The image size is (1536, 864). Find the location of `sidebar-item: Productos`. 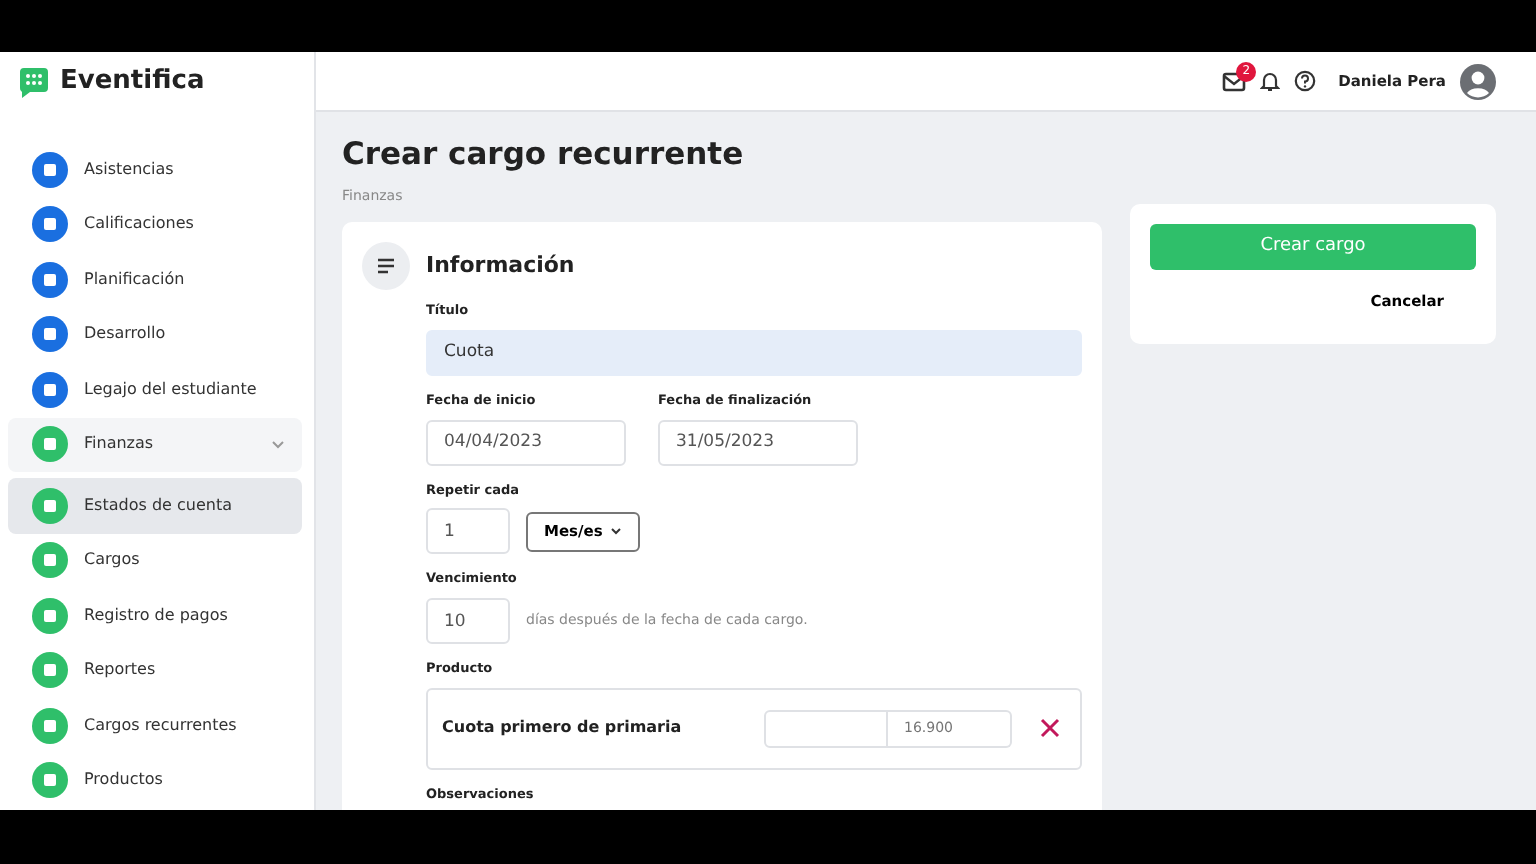

sidebar-item: Productos is located at coordinates (155, 780).